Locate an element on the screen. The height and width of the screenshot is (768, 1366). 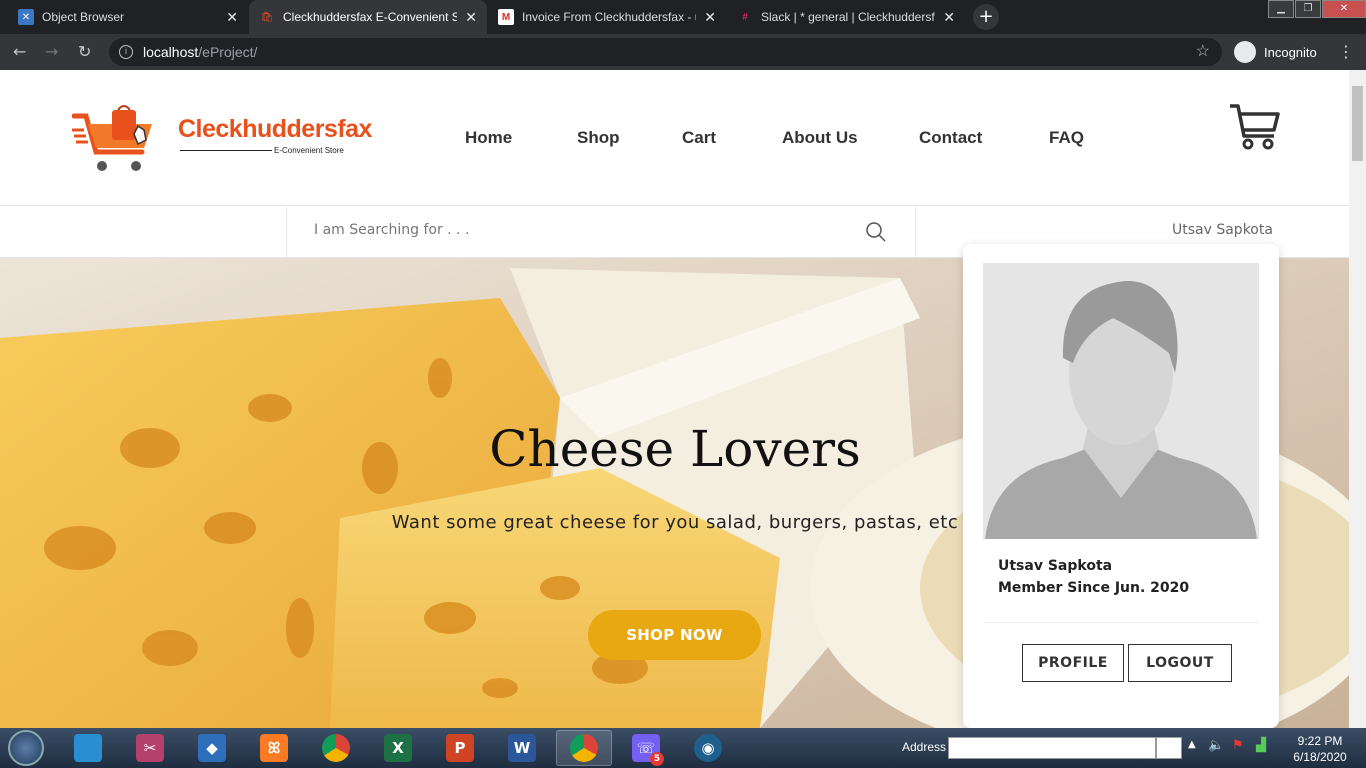
notification-badge: 5 is located at coordinates (657, 759).